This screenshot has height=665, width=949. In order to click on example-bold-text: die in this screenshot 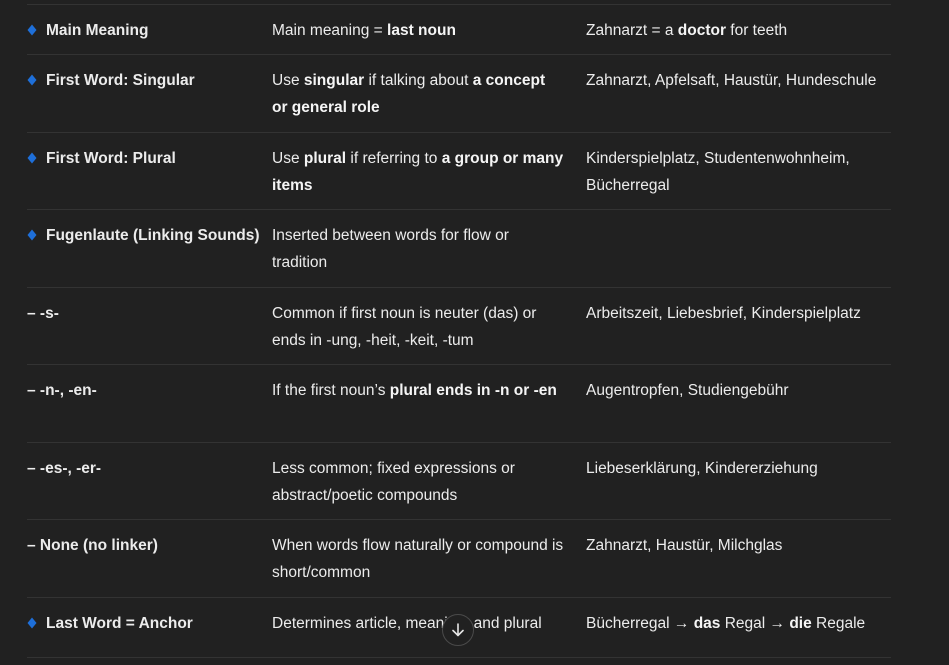, I will do `click(800, 623)`.